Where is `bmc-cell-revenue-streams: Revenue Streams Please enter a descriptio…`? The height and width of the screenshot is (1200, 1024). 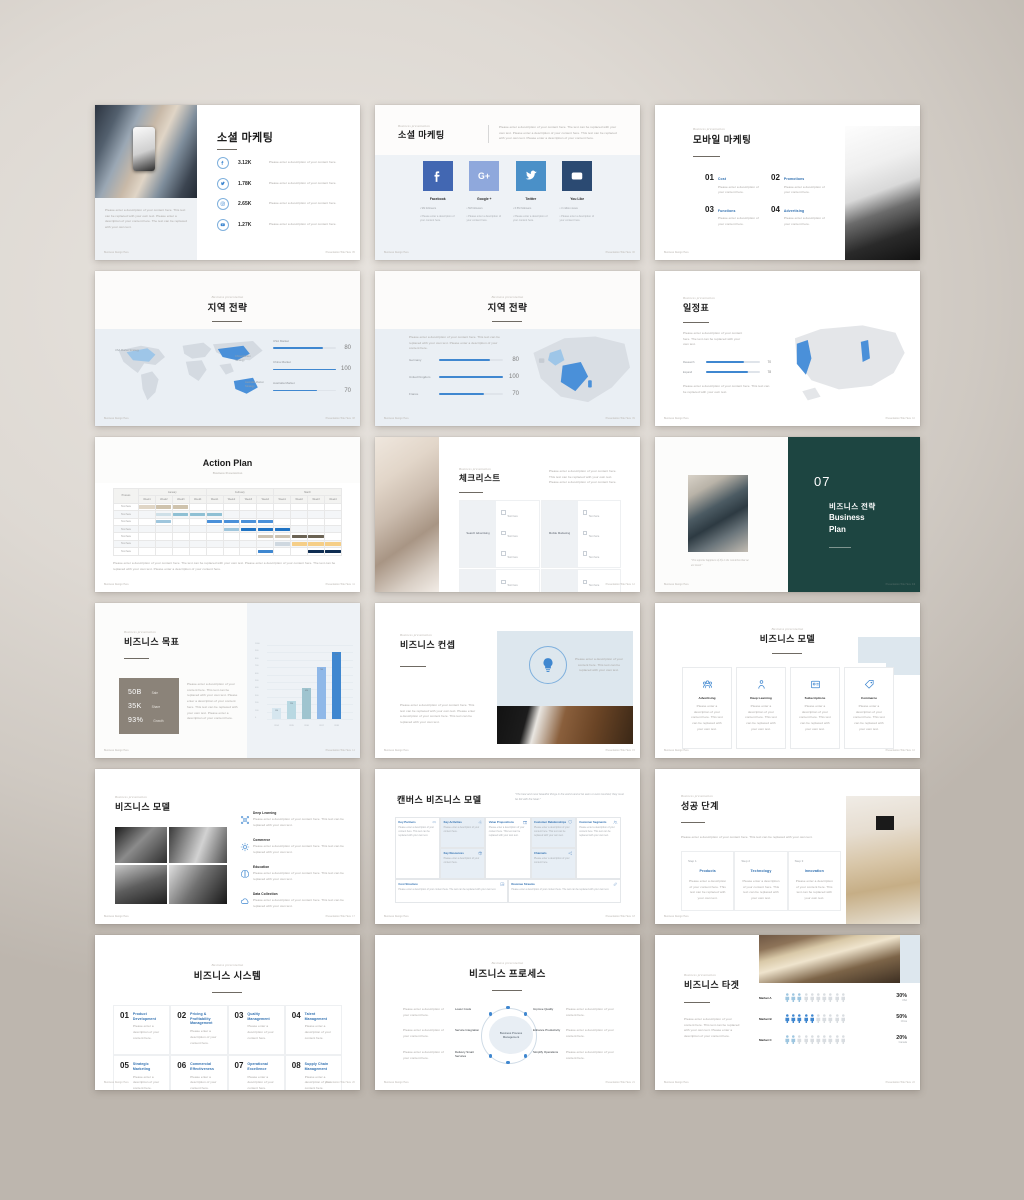 bmc-cell-revenue-streams: Revenue Streams Please enter a descriptio… is located at coordinates (564, 891).